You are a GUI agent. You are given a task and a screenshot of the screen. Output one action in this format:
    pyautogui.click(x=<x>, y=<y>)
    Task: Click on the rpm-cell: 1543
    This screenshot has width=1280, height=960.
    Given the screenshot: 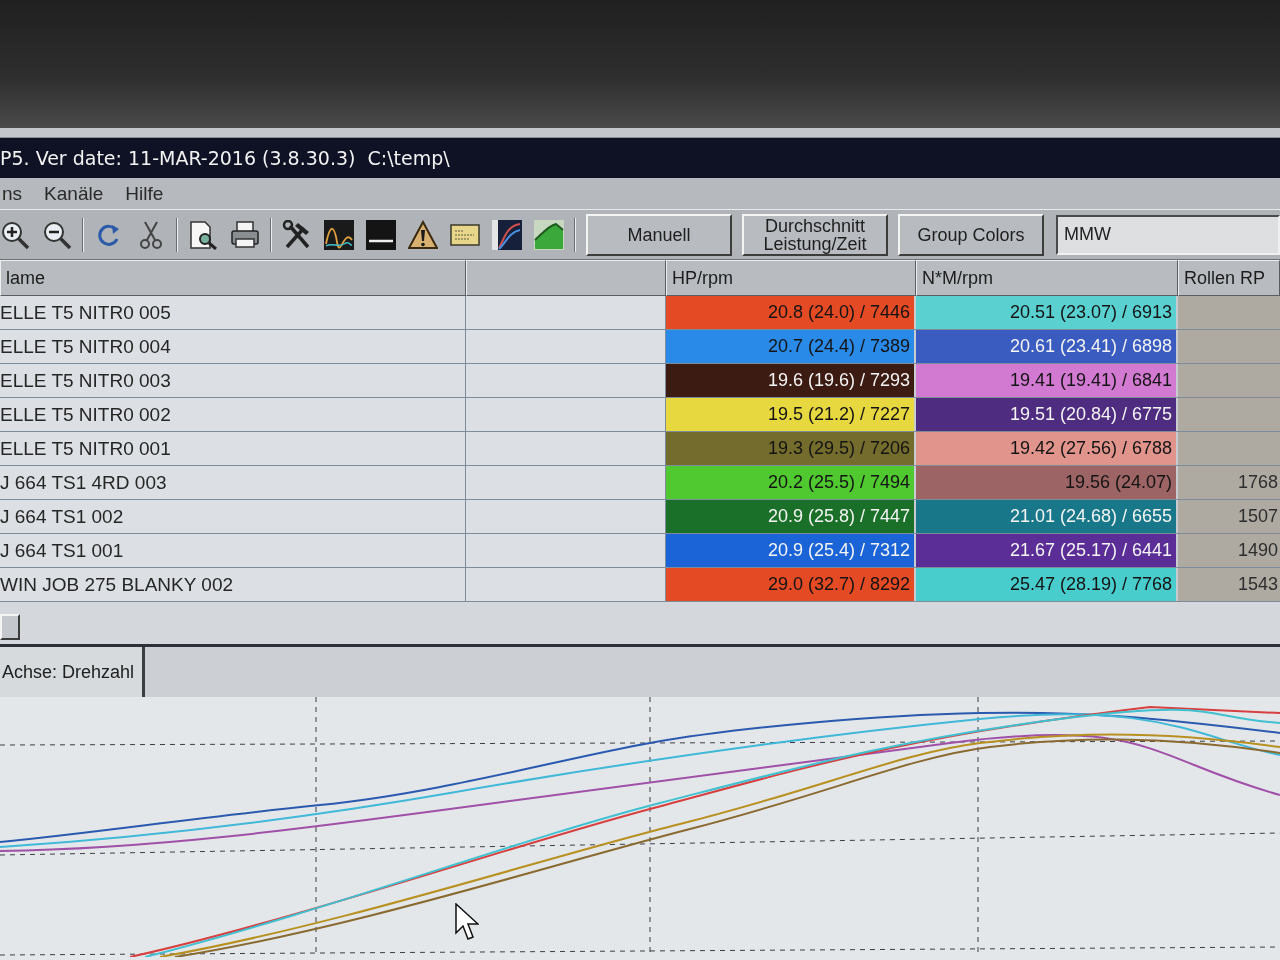 What is the action you would take?
    pyautogui.click(x=1229, y=584)
    